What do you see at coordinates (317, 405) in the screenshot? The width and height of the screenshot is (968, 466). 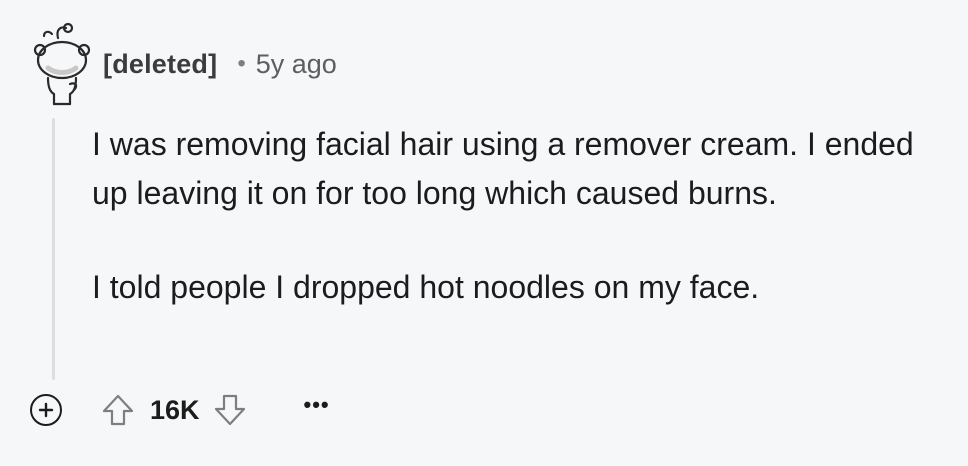 I see `more-options-button: •••` at bounding box center [317, 405].